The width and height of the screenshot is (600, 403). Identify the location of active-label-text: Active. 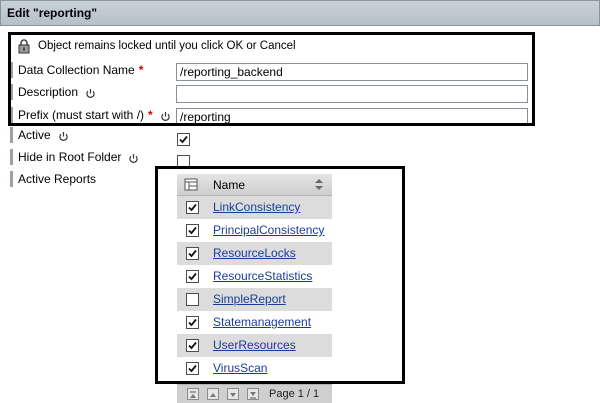
(34, 135).